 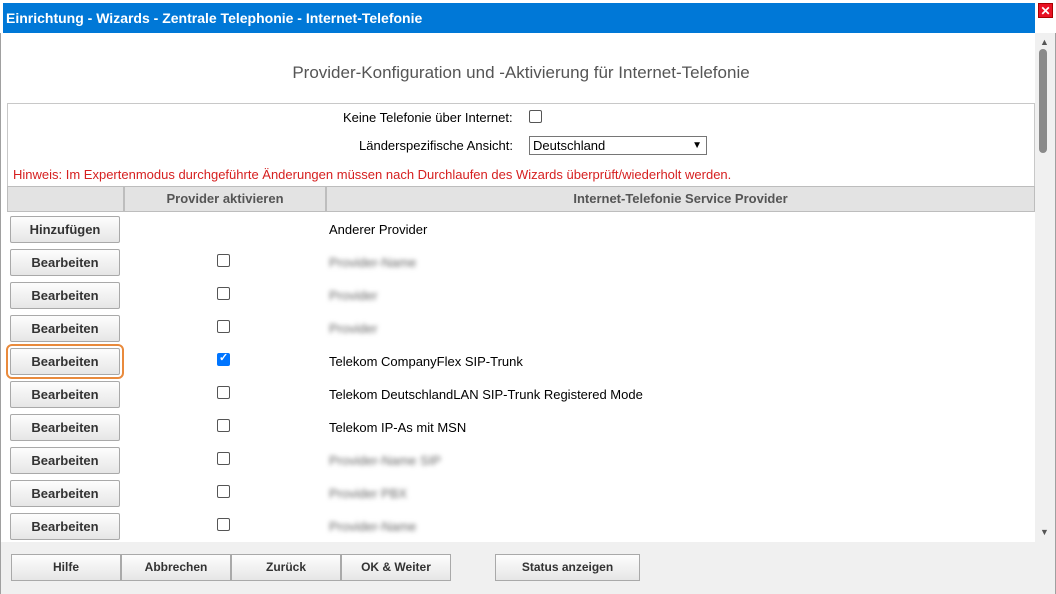 What do you see at coordinates (680, 199) in the screenshot?
I see `header-service-provider: Internet-Telefonie Service Provider` at bounding box center [680, 199].